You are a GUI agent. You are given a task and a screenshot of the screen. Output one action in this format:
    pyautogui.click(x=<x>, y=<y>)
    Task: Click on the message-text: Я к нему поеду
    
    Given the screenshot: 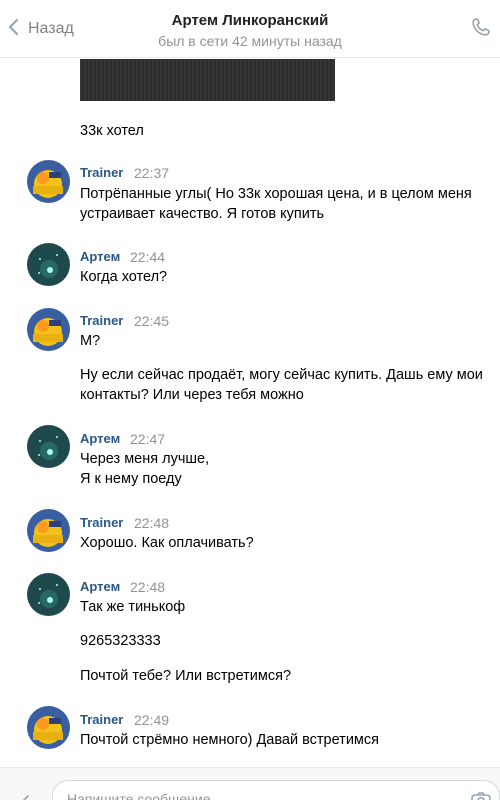 What is the action you would take?
    pyautogui.click(x=131, y=479)
    